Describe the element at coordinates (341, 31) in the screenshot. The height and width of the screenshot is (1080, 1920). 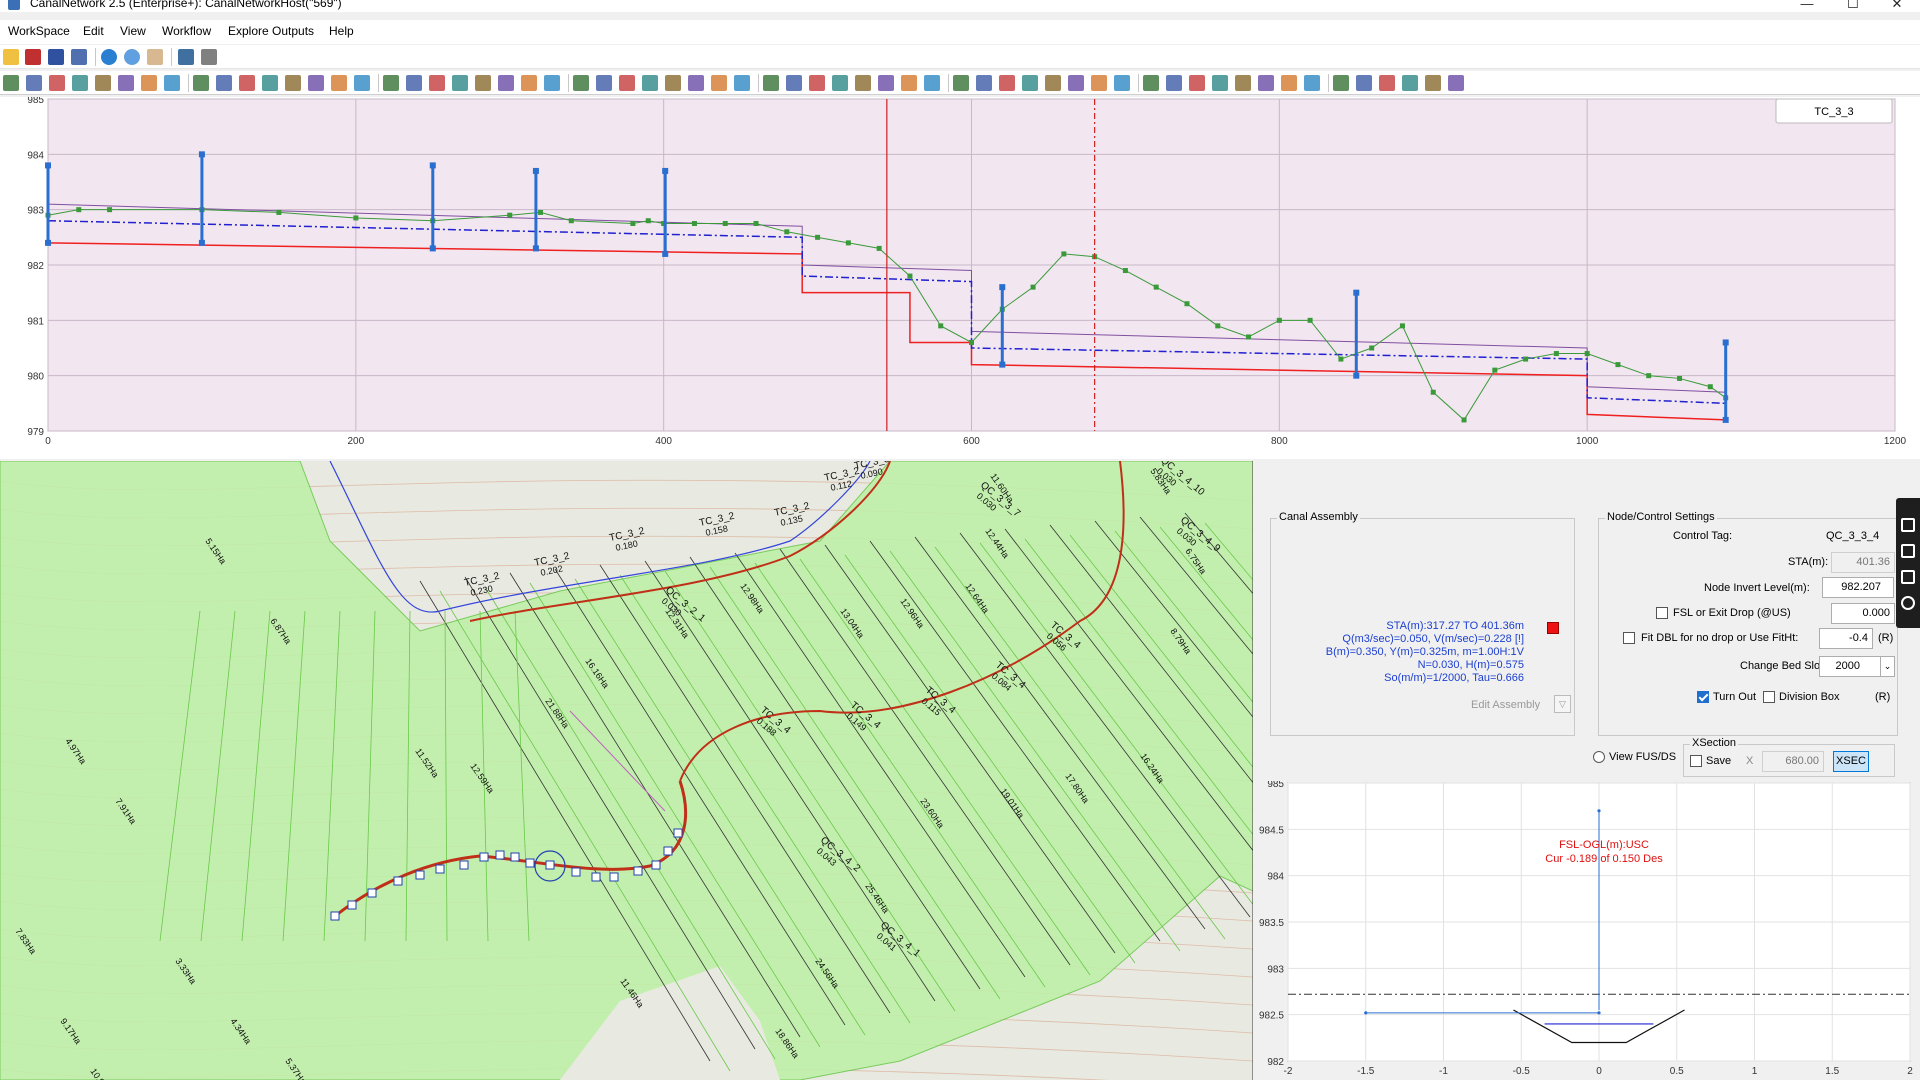
I see `menu-help: Help` at that location.